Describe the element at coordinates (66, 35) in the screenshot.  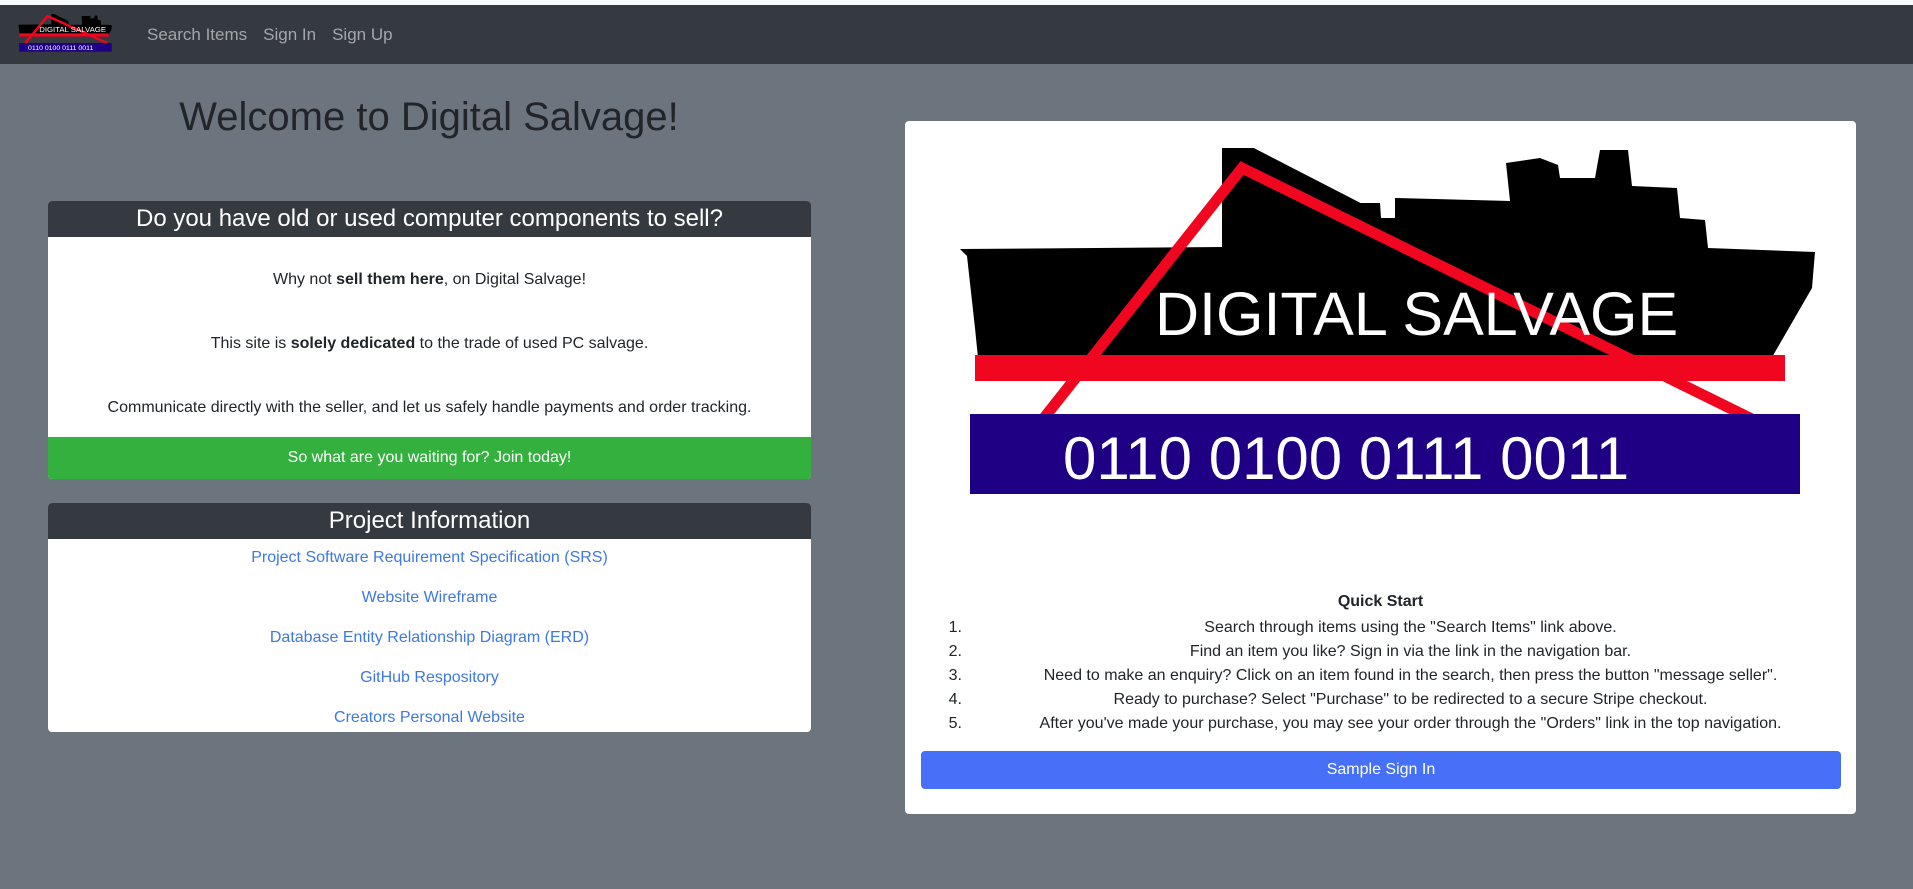
I see `brand-logo: DIGITAL SALVAGE 0110 0100 0111 0011` at that location.